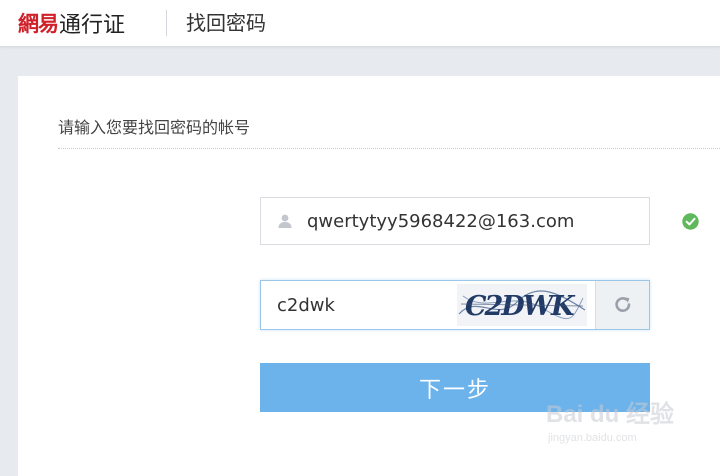  I want to click on account-field, so click(455, 221).